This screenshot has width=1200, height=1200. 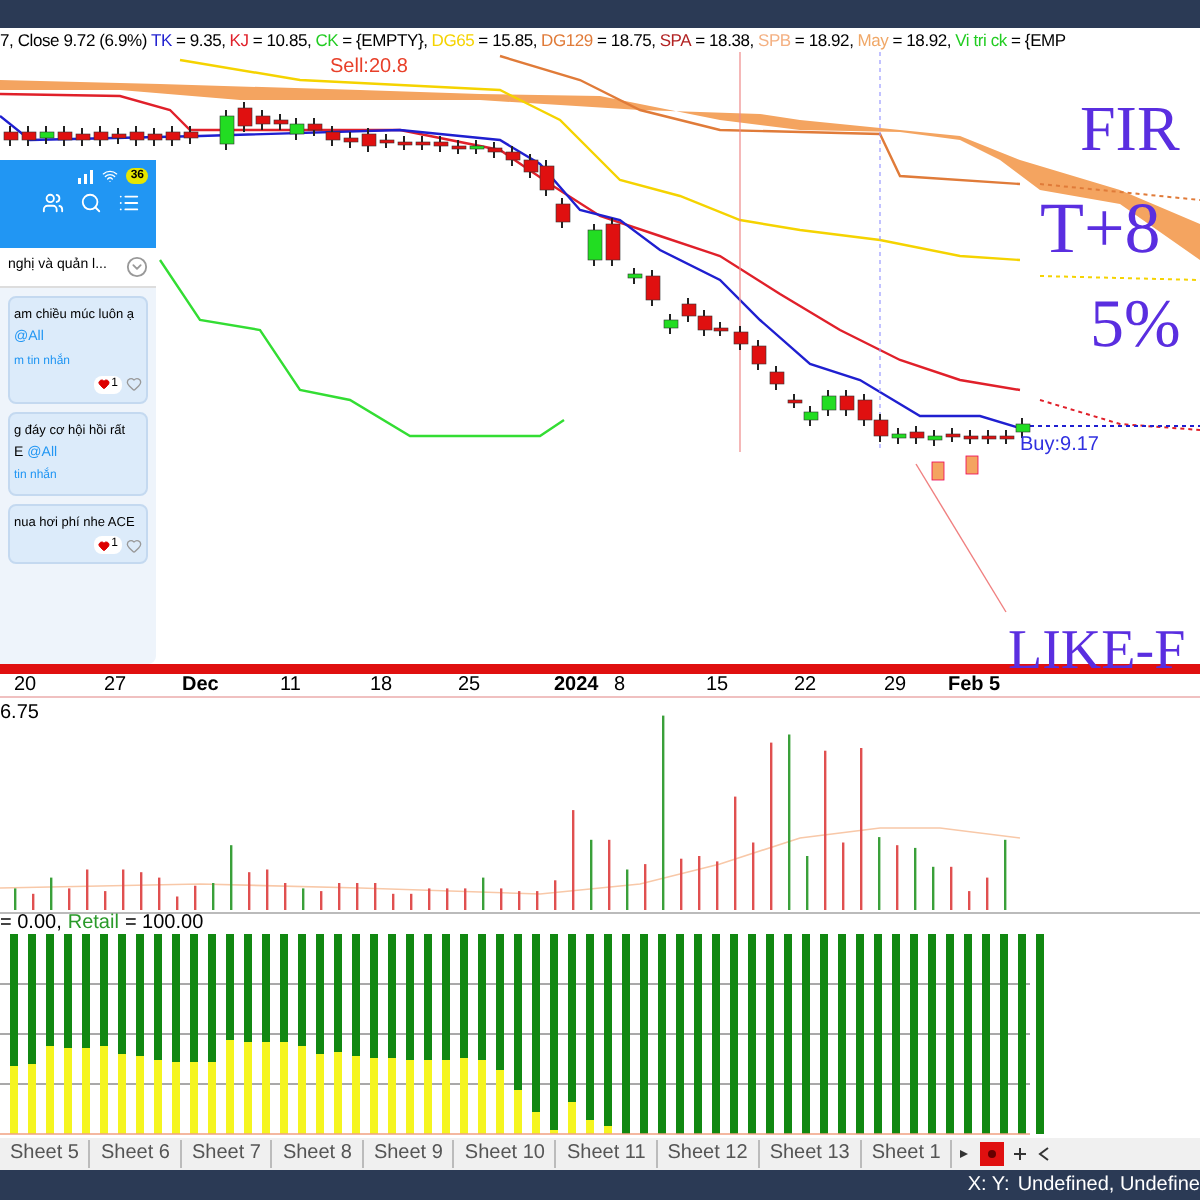 I want to click on indicator-name: KJ, so click(x=239, y=40).